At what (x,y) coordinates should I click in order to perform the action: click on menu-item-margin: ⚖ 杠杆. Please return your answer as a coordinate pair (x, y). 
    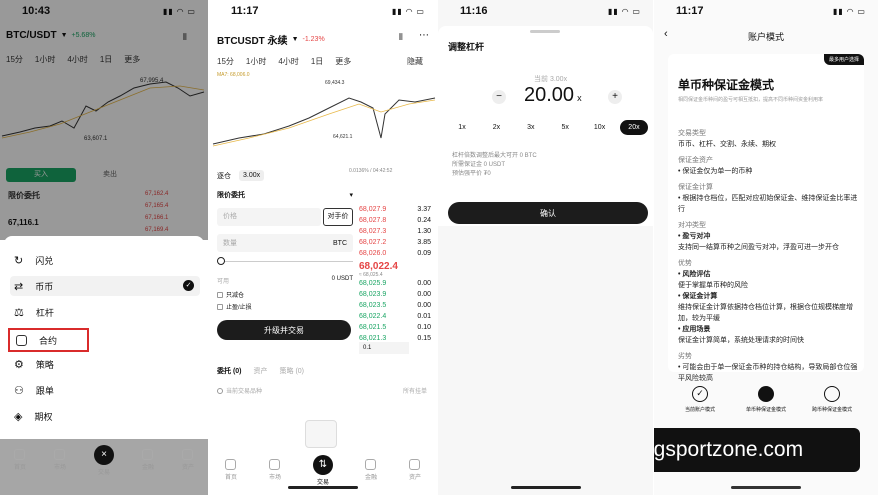
    Looking at the image, I should click on (34, 312).